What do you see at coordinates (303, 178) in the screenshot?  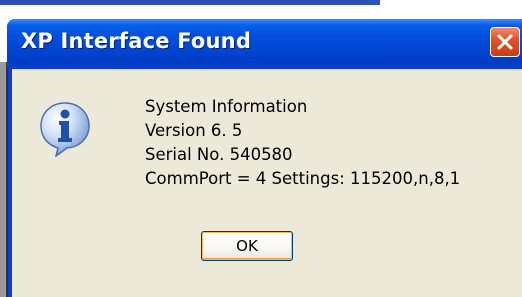 I see `message-line: CommPort = 4 Settings: 115200,n,8,1` at bounding box center [303, 178].